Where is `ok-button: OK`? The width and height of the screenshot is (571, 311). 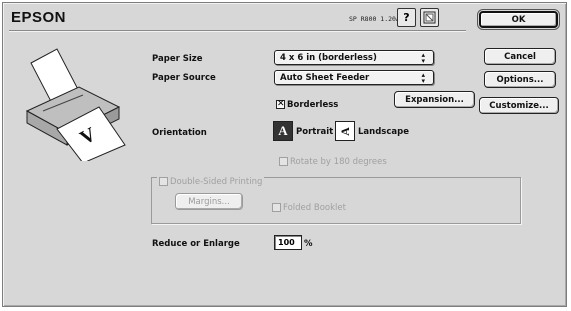 ok-button: OK is located at coordinates (518, 19).